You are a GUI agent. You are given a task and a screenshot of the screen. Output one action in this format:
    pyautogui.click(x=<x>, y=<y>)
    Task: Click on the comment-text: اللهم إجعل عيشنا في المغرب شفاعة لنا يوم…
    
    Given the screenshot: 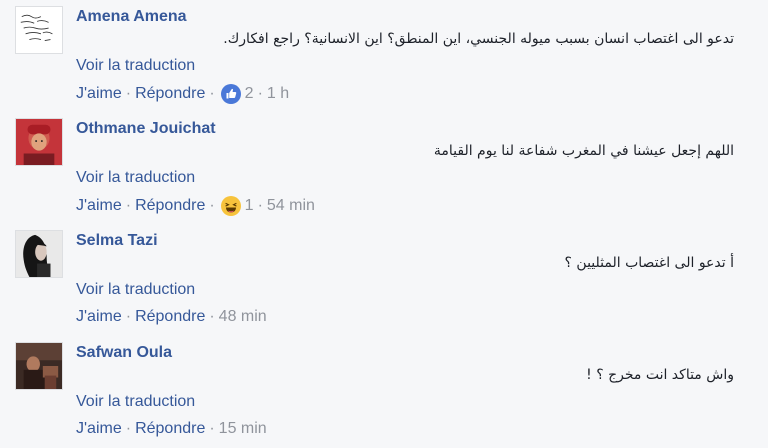 What is the action you would take?
    pyautogui.click(x=583, y=151)
    